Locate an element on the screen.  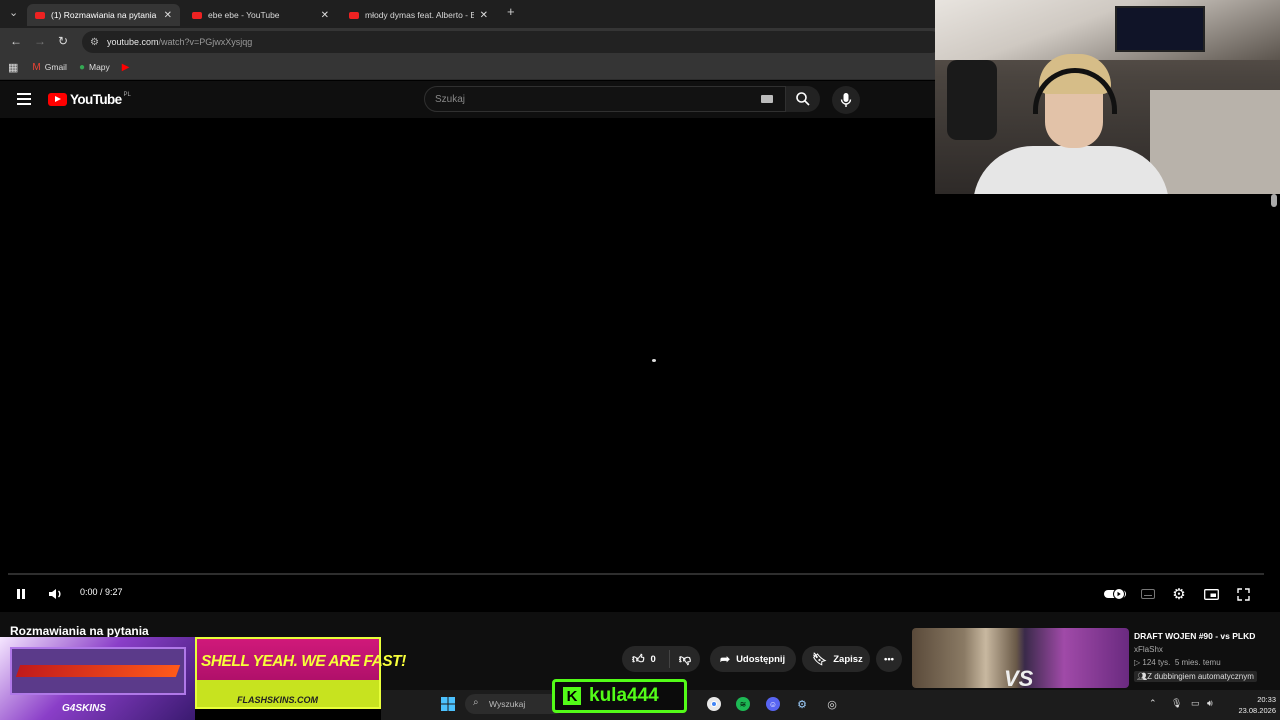
like-button: 👍︎ 0 is located at coordinates (646, 659).